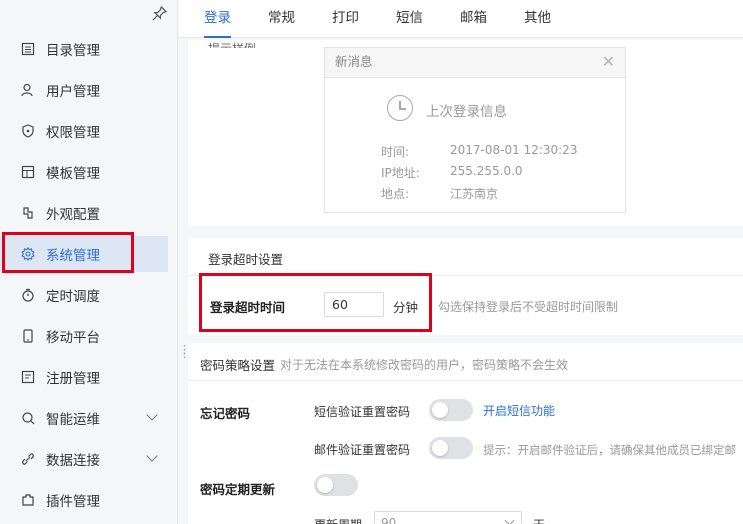  Describe the element at coordinates (406, 307) in the screenshot. I see `timeout-unit: 分钟` at that location.